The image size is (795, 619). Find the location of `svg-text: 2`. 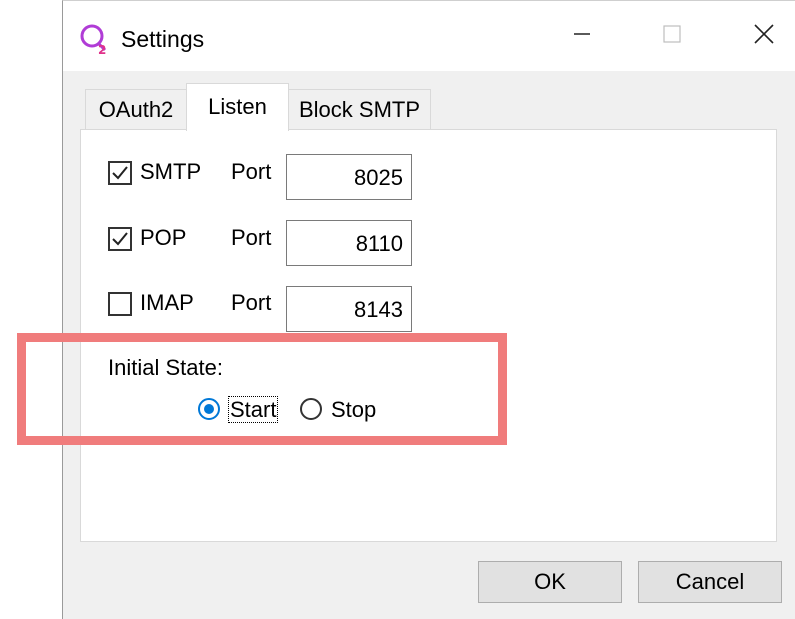

svg-text: 2 is located at coordinates (102, 49).